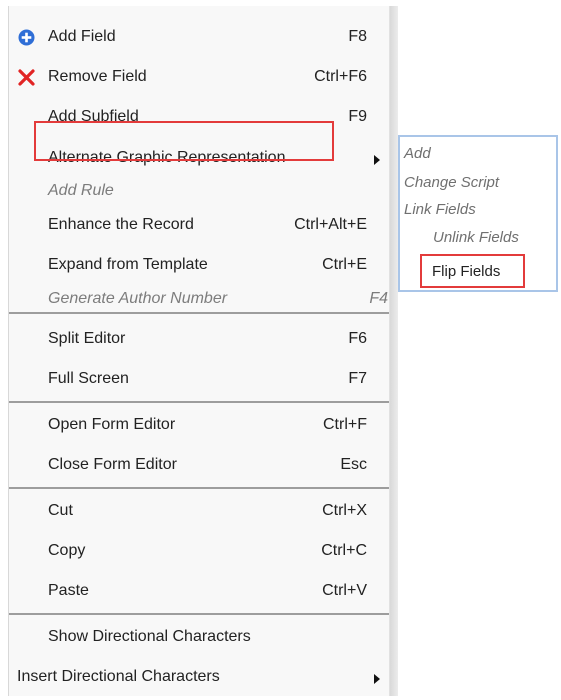 This screenshot has width=561, height=700. I want to click on submenu-item-link-fields: Link Fields, so click(440, 209).